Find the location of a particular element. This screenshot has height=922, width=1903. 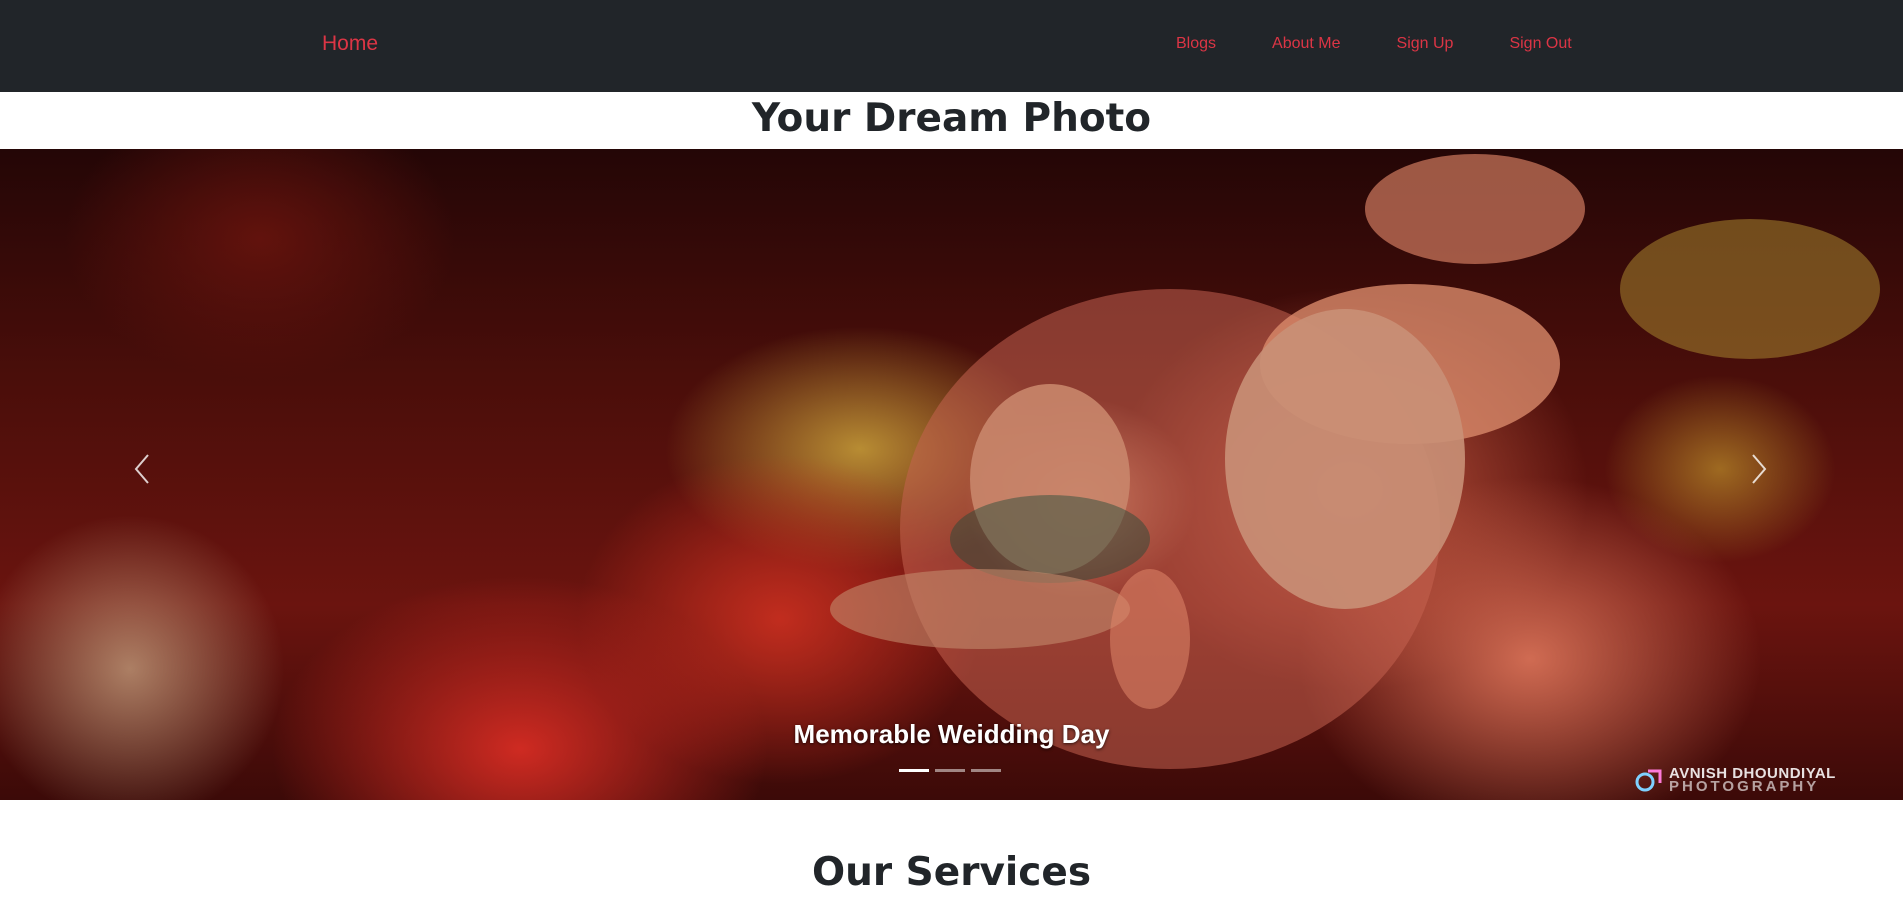

carousel-indicators is located at coordinates (950, 770).